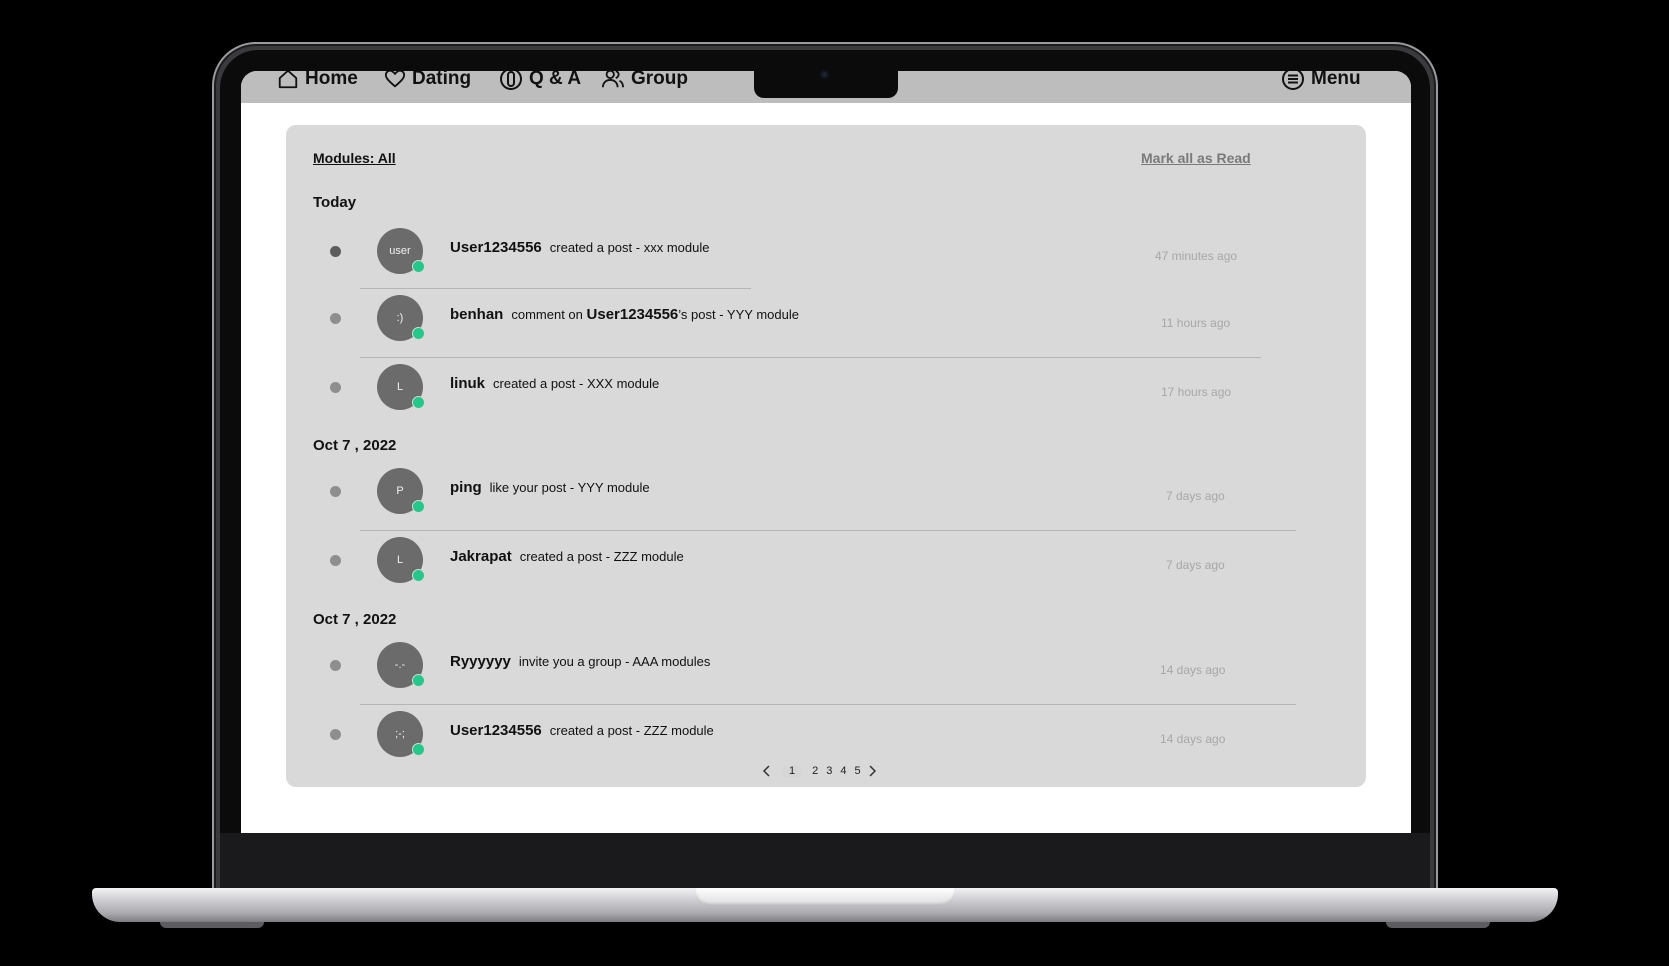  What do you see at coordinates (819, 771) in the screenshot?
I see `pagination: 1 2 3 4 5` at bounding box center [819, 771].